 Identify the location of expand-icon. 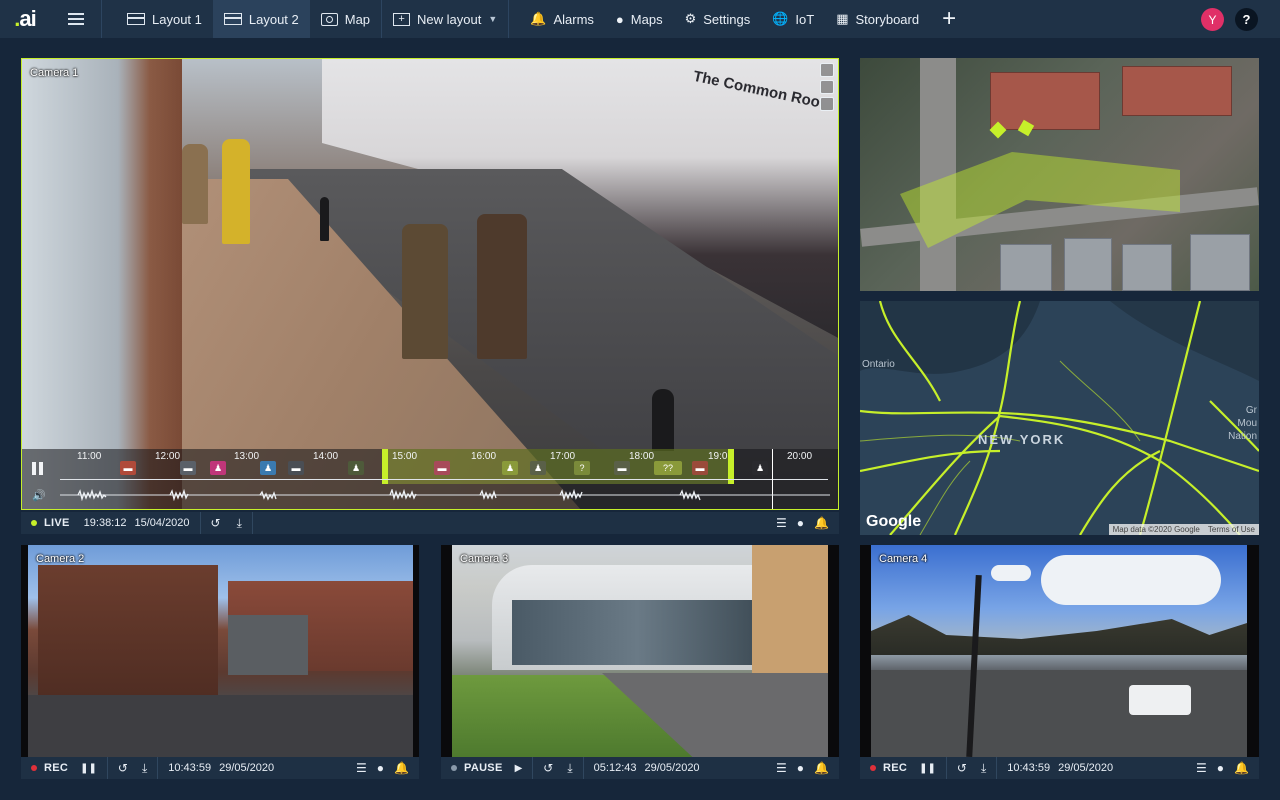
(827, 87).